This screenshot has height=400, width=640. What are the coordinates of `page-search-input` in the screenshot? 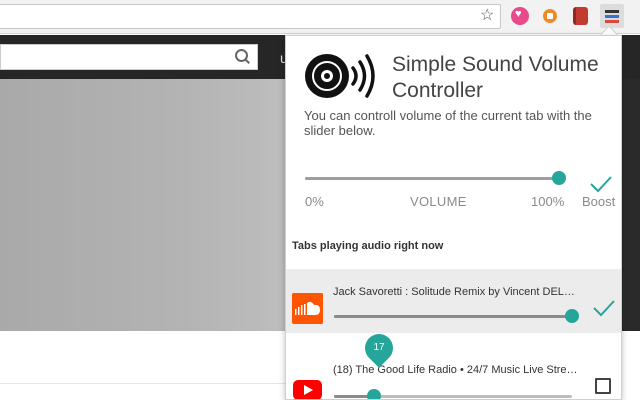 It's located at (129, 57).